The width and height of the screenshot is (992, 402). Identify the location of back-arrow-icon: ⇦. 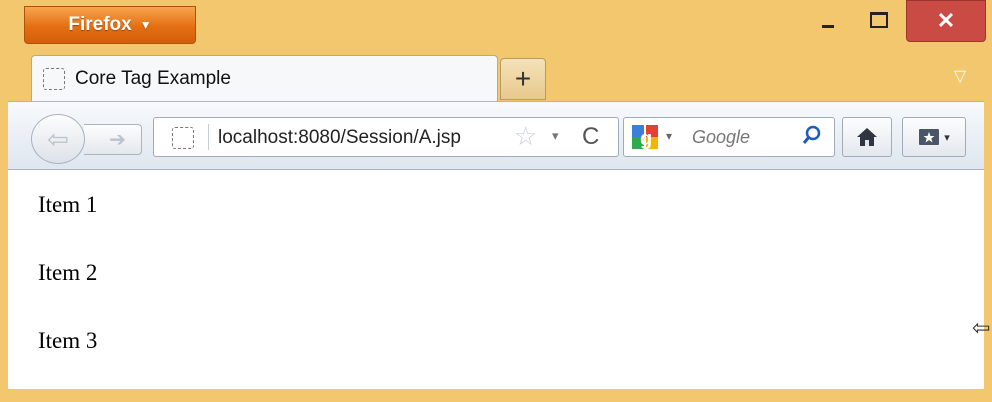
(58, 138).